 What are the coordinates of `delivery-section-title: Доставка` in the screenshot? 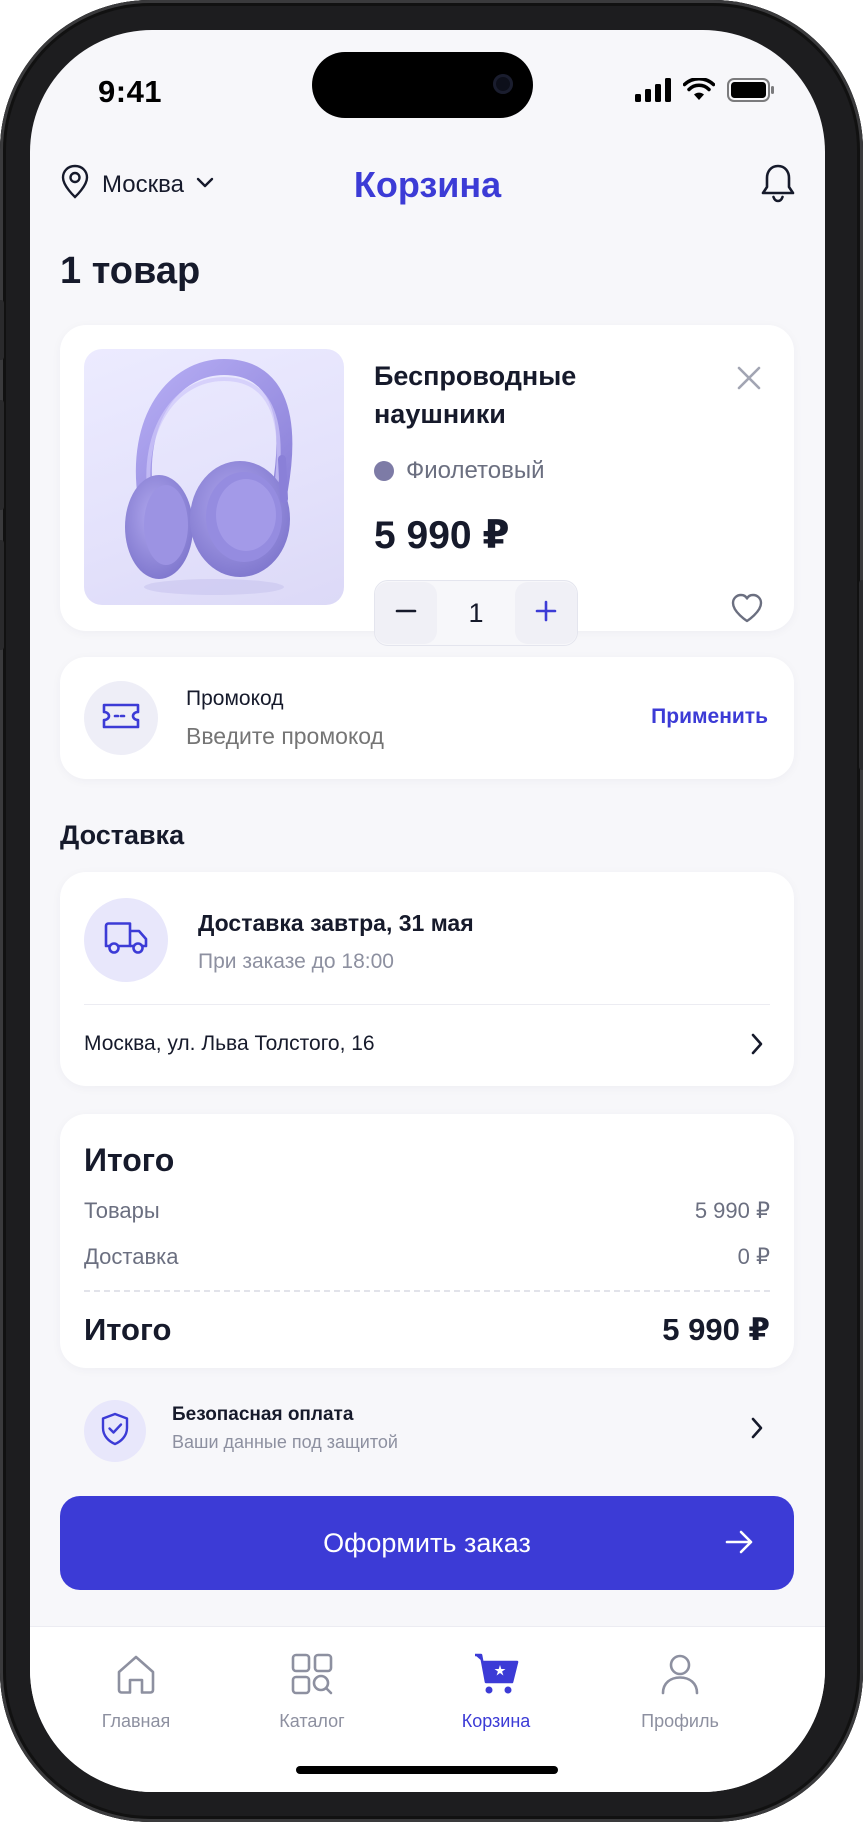 It's located at (122, 835).